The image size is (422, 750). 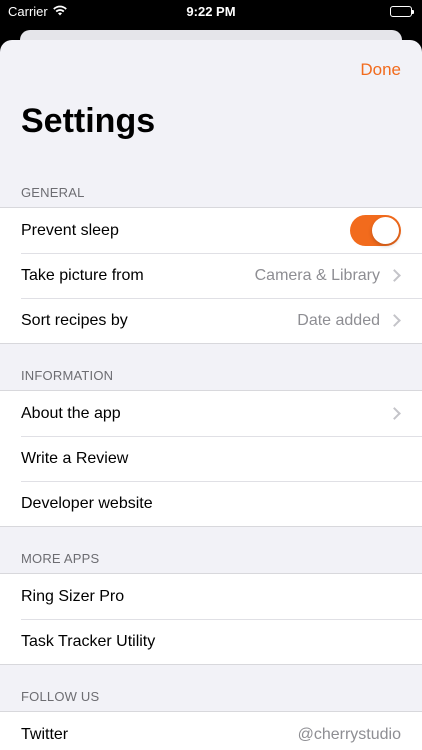 I want to click on prevent-sleep-toggle, so click(x=375, y=230).